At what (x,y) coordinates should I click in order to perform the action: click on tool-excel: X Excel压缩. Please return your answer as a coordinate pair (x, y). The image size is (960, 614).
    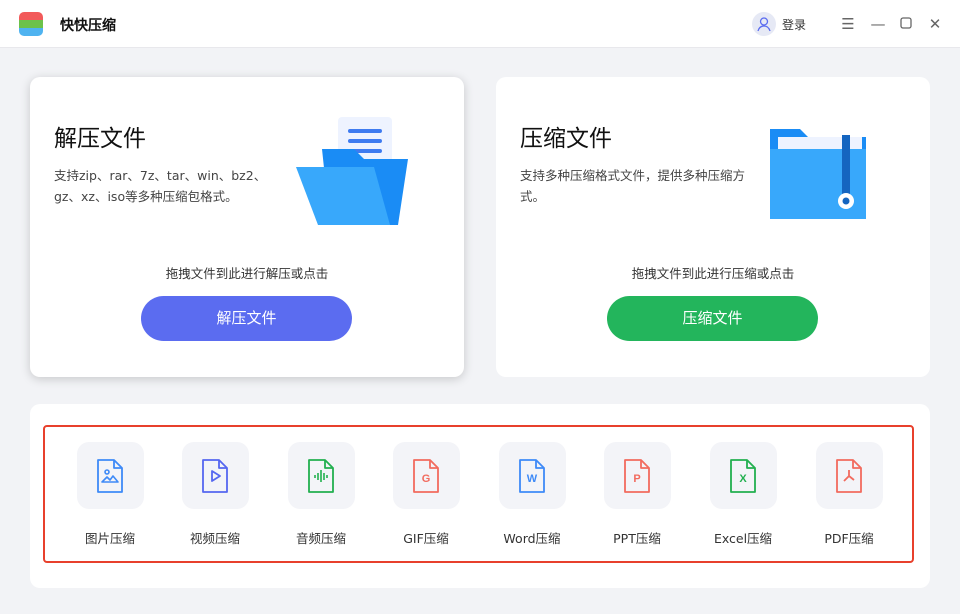
    Looking at the image, I should click on (743, 494).